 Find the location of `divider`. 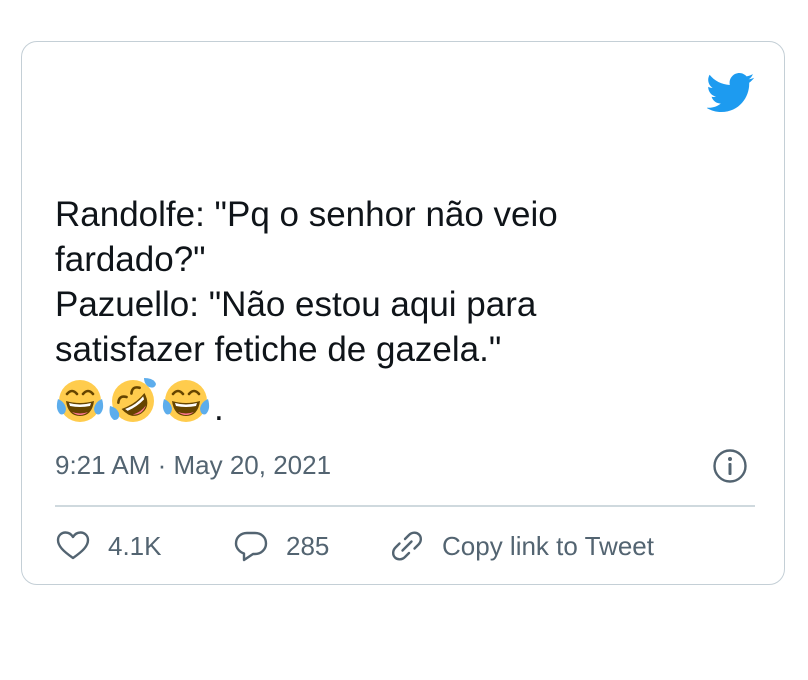

divider is located at coordinates (405, 506).